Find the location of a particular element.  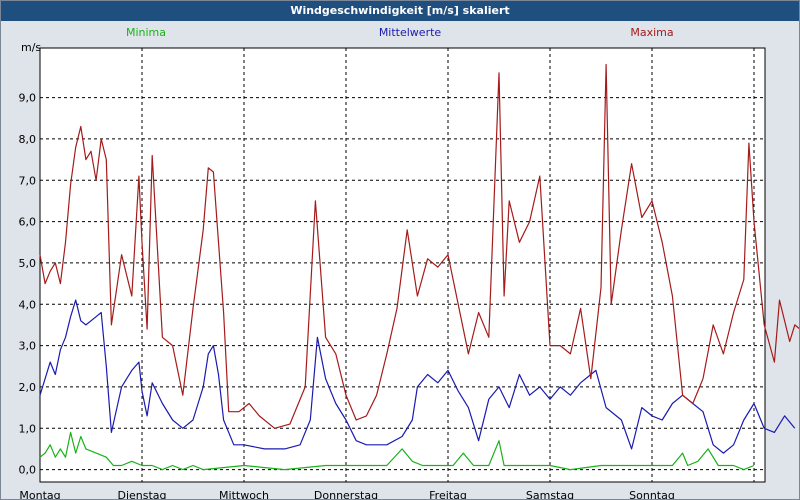

y-tick-label-3: 3,0 is located at coordinates (28, 346).